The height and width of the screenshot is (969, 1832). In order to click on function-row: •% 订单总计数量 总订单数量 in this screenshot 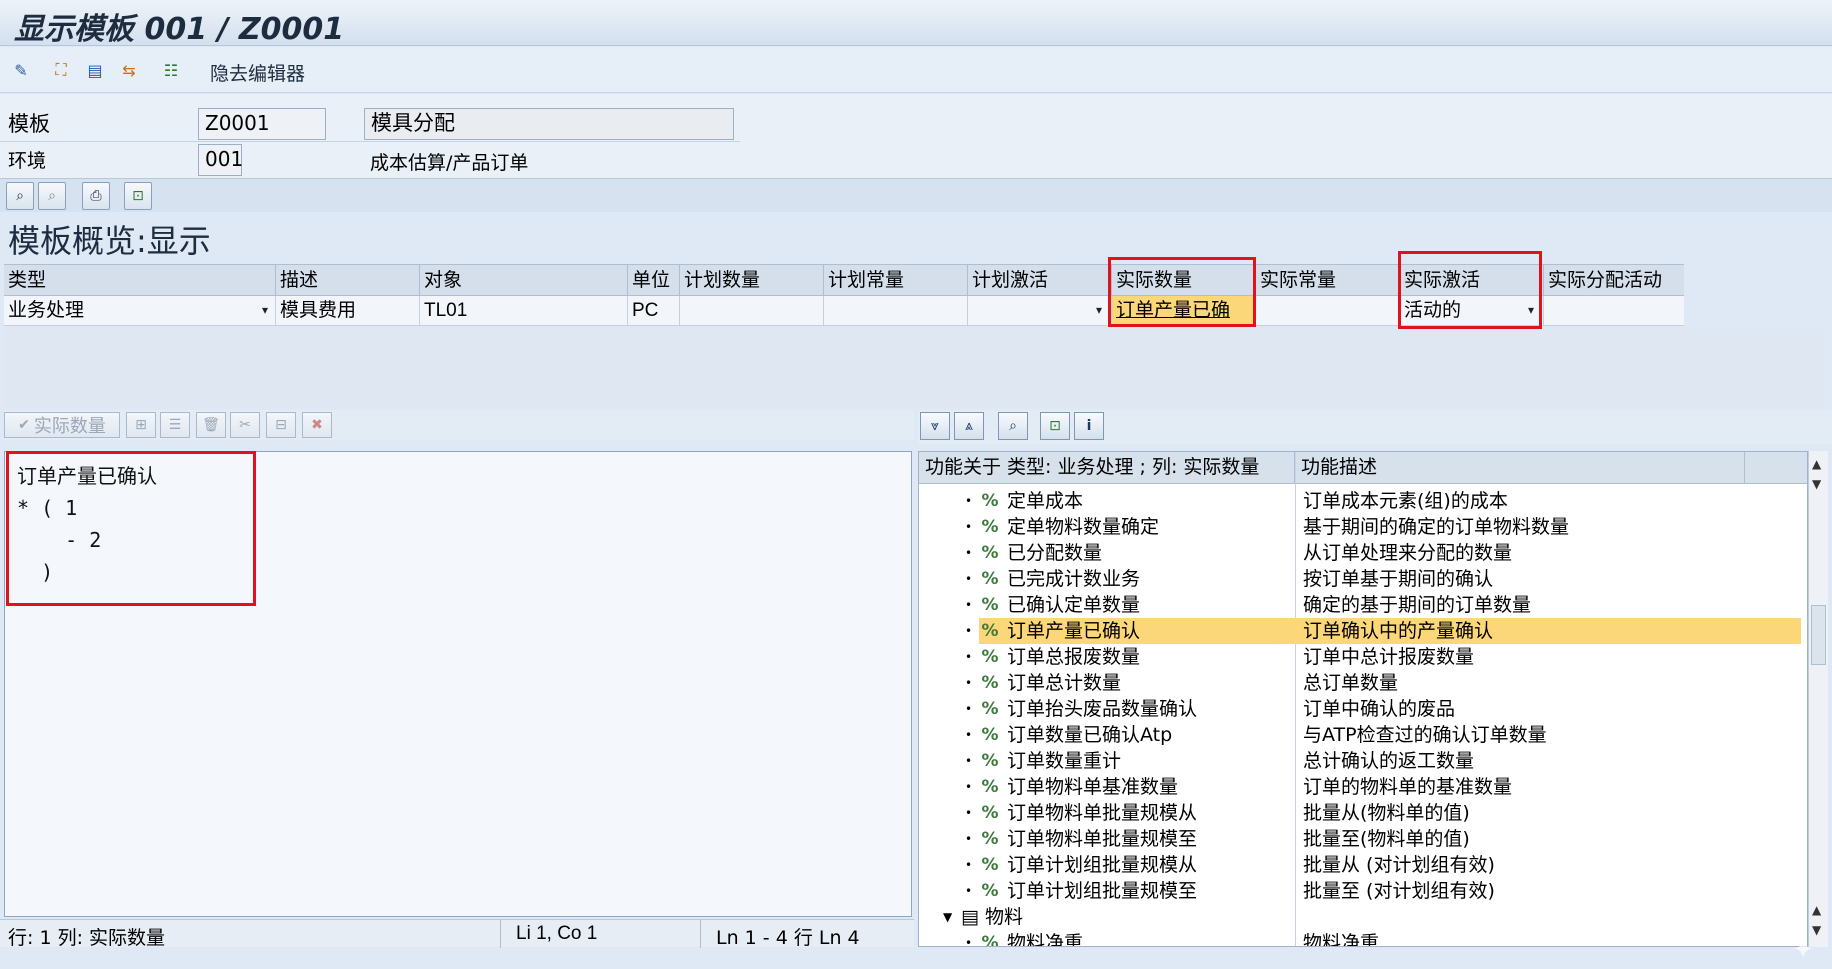, I will do `click(1363, 683)`.